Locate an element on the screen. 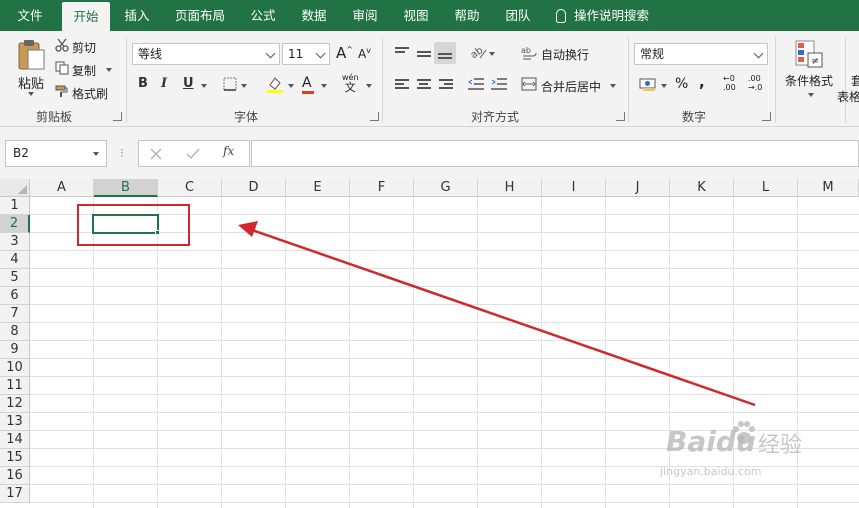  tab-help: 帮助 is located at coordinates (467, 15).